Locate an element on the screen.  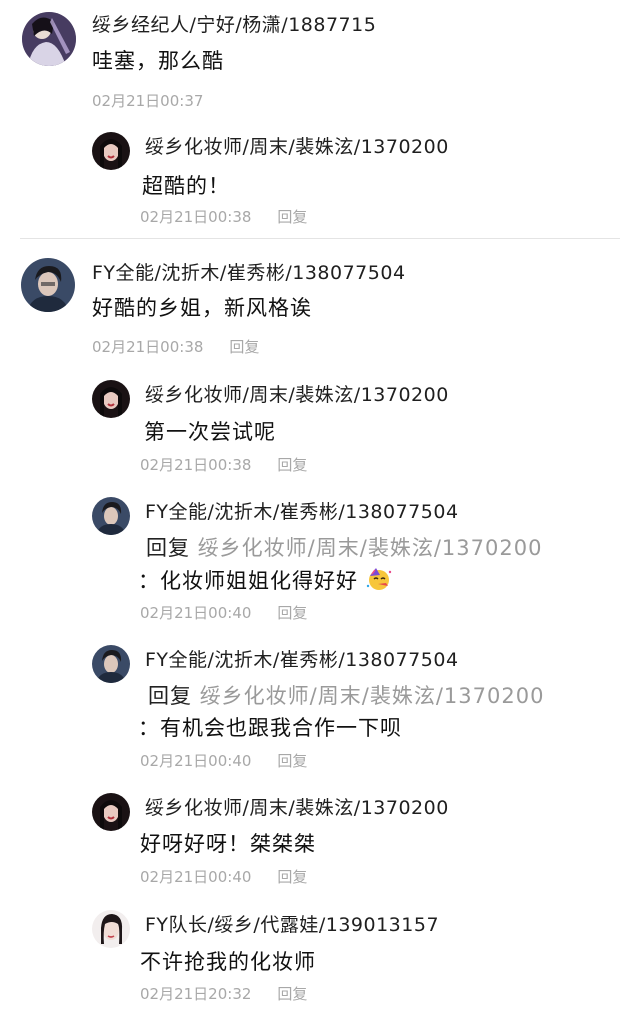
partying-face-emoji-icon is located at coordinates (378, 579).